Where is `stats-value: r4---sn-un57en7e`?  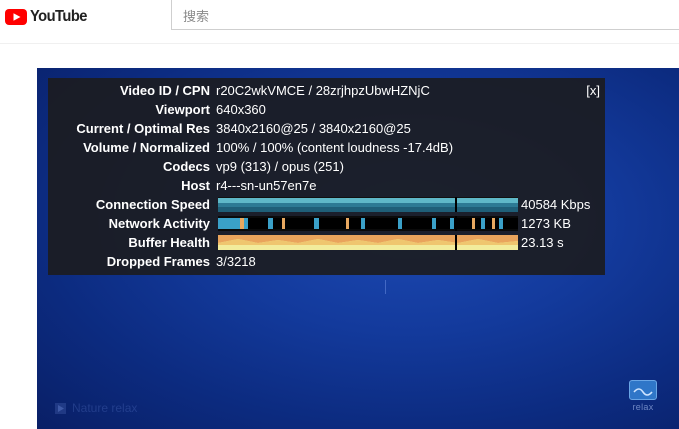
stats-value: r4---sn-un57en7e is located at coordinates (266, 185).